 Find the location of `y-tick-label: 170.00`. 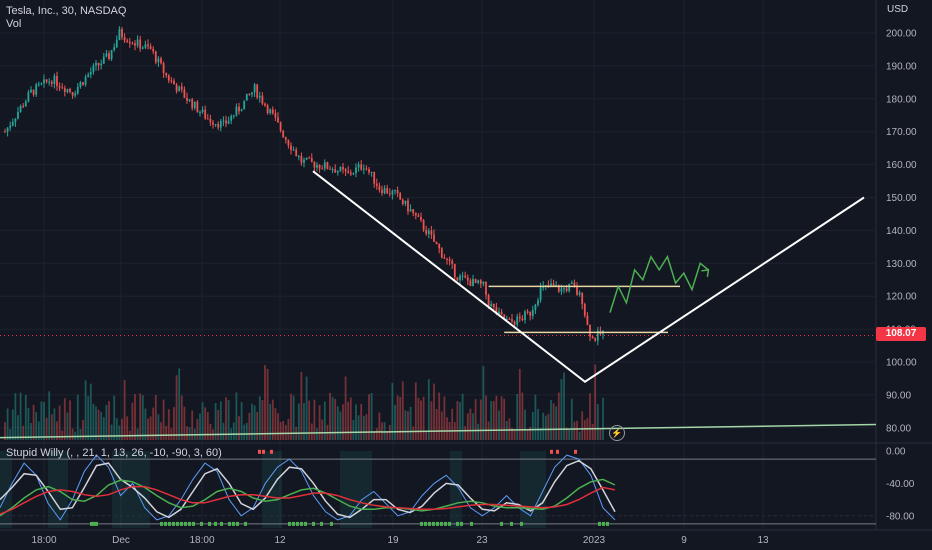

y-tick-label: 170.00 is located at coordinates (901, 132).